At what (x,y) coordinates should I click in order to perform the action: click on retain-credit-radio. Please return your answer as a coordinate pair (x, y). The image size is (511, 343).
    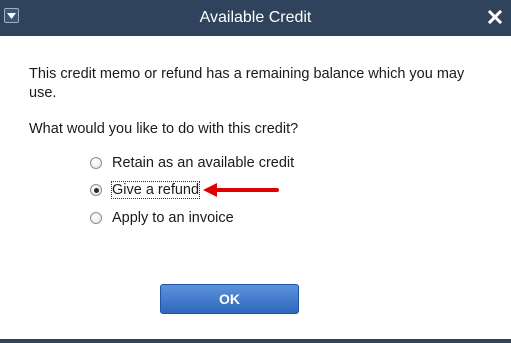
    Looking at the image, I should click on (96, 163).